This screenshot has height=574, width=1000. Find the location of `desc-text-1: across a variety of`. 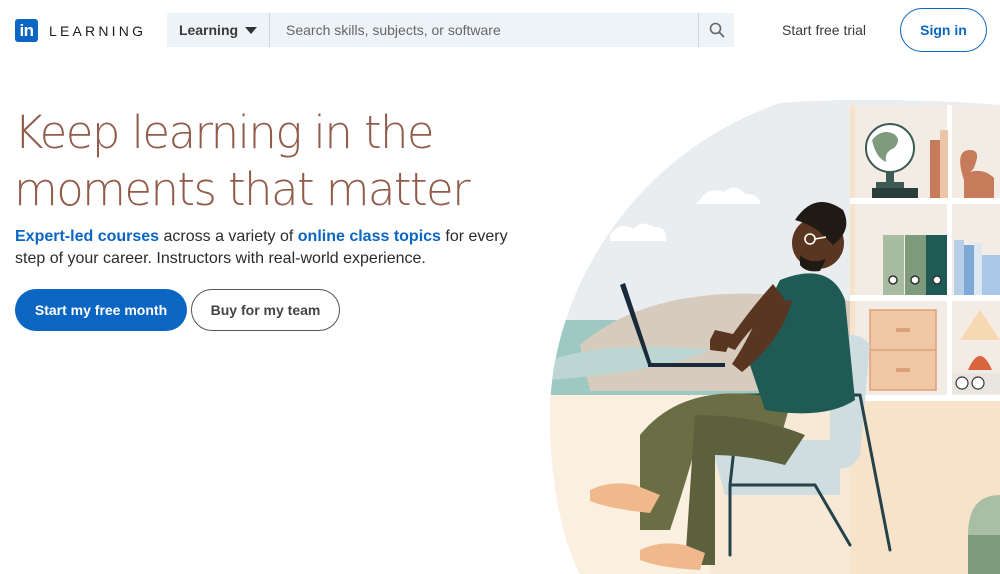

desc-text-1: across a variety of is located at coordinates (228, 236).